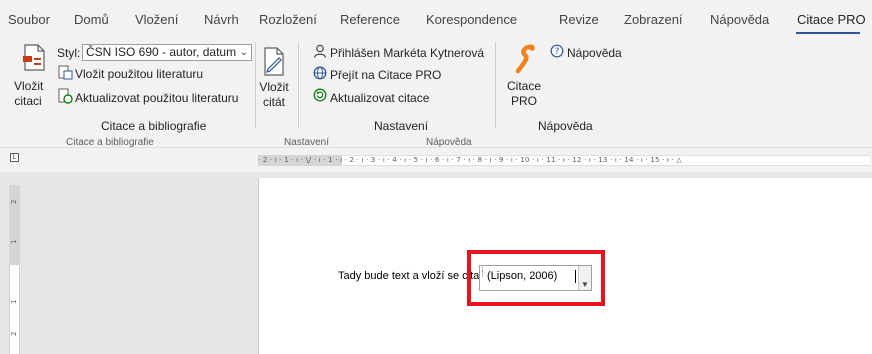  What do you see at coordinates (401, 126) in the screenshot?
I see `group-label-settings: Nastavení` at bounding box center [401, 126].